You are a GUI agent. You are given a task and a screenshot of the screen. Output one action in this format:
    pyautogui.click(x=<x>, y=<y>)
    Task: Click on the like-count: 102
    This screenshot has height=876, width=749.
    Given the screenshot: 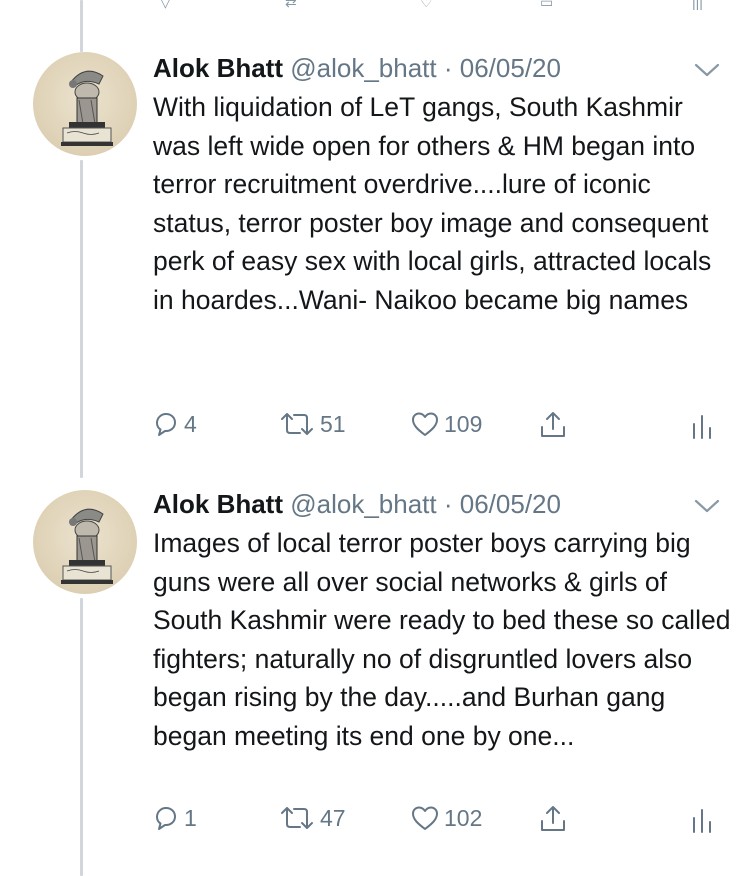 What is the action you would take?
    pyautogui.click(x=463, y=817)
    